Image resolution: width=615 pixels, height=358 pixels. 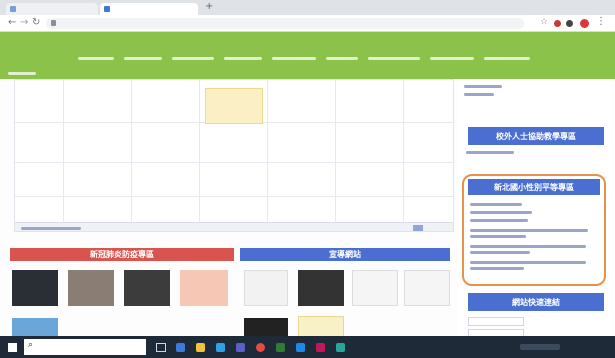 I want to click on windows-start-icon, so click(x=12, y=347).